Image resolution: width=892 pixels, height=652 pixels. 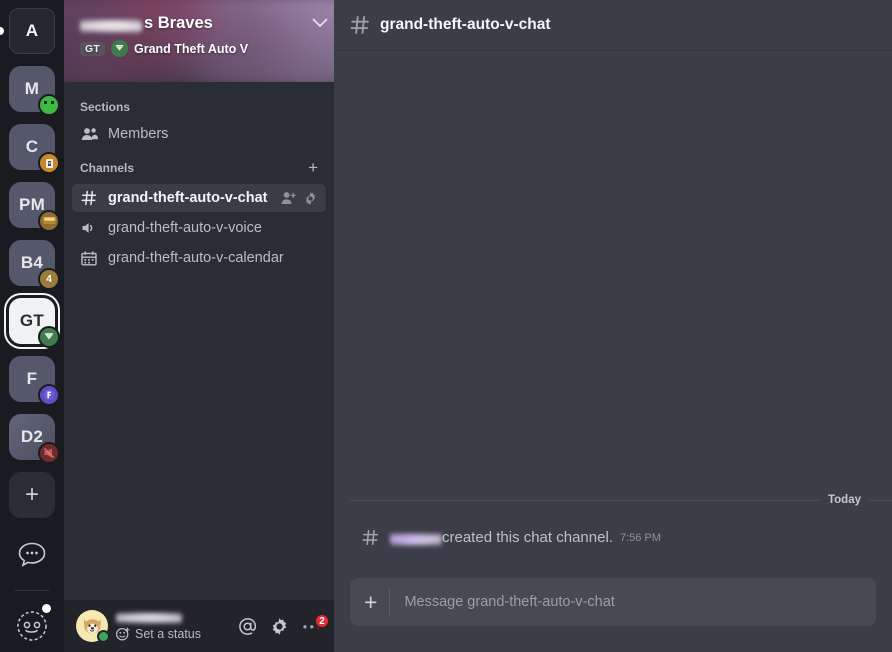 What do you see at coordinates (320, 23) in the screenshot?
I see `chevron-down-icon` at bounding box center [320, 23].